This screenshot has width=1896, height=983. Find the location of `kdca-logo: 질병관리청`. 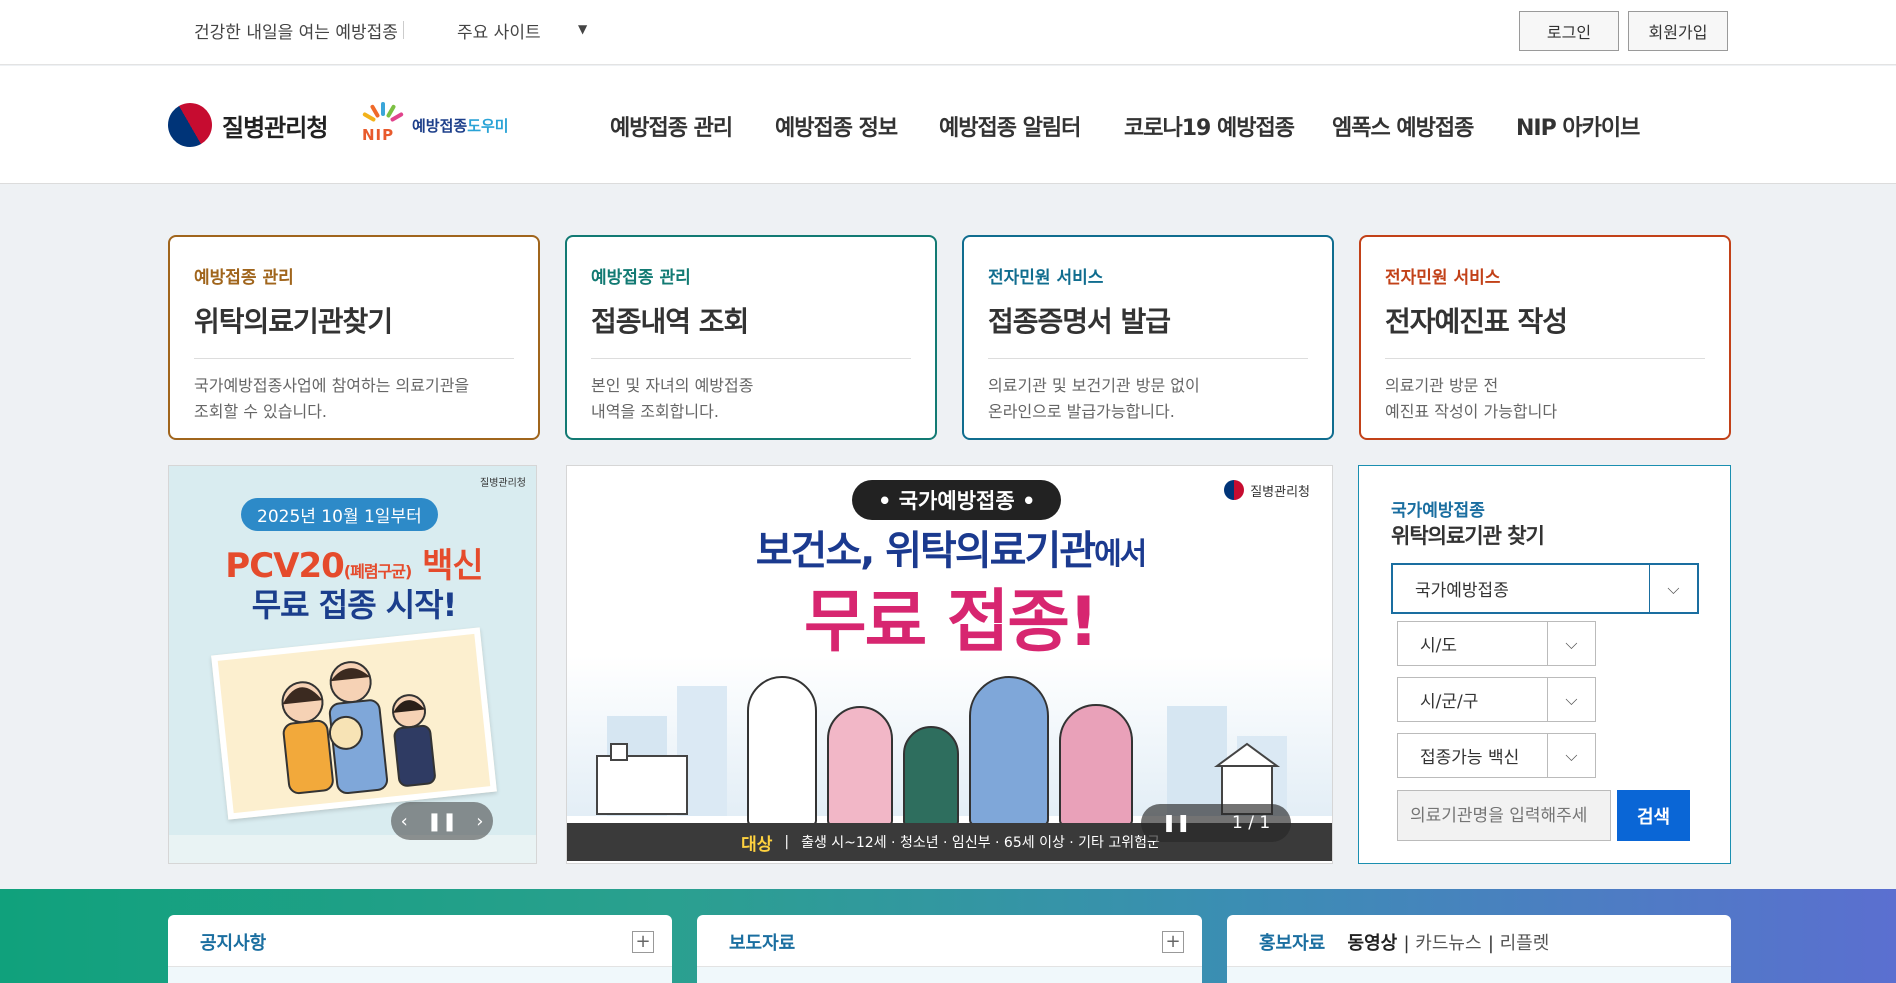

kdca-logo: 질병관리청 is located at coordinates (243, 125).